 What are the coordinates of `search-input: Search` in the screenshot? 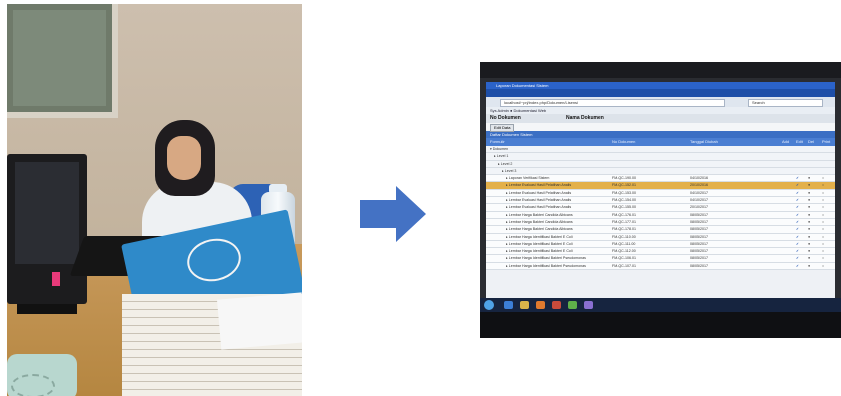 It's located at (785, 103).